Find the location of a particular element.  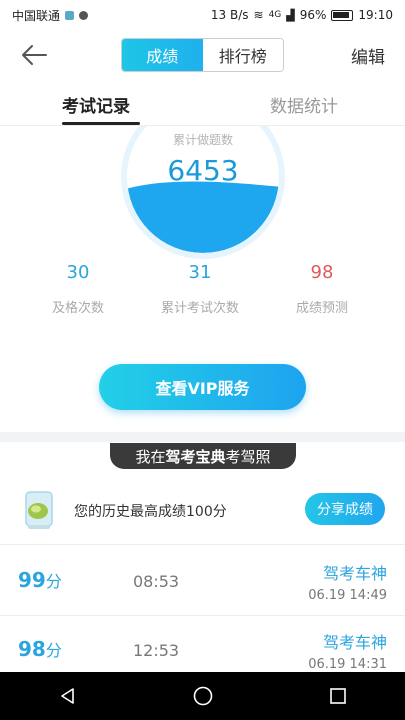

stat-total-exams-label: 累计考试次数 is located at coordinates (199, 308).